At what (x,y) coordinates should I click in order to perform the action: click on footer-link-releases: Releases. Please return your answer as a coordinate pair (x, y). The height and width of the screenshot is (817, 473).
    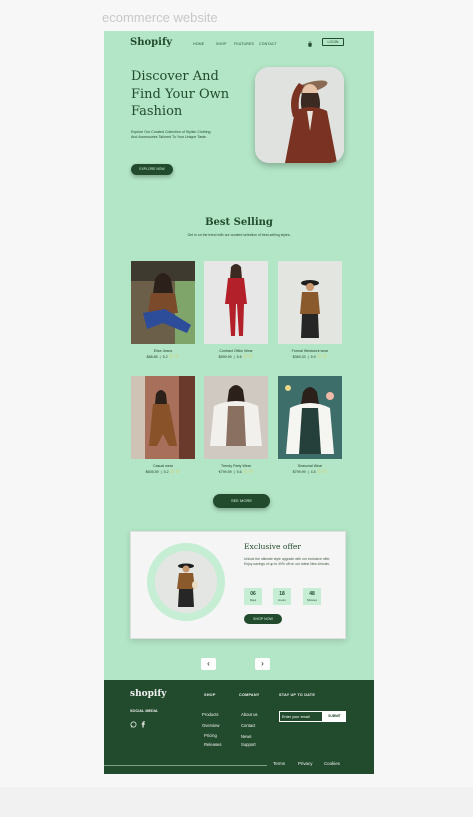
    Looking at the image, I should click on (212, 744).